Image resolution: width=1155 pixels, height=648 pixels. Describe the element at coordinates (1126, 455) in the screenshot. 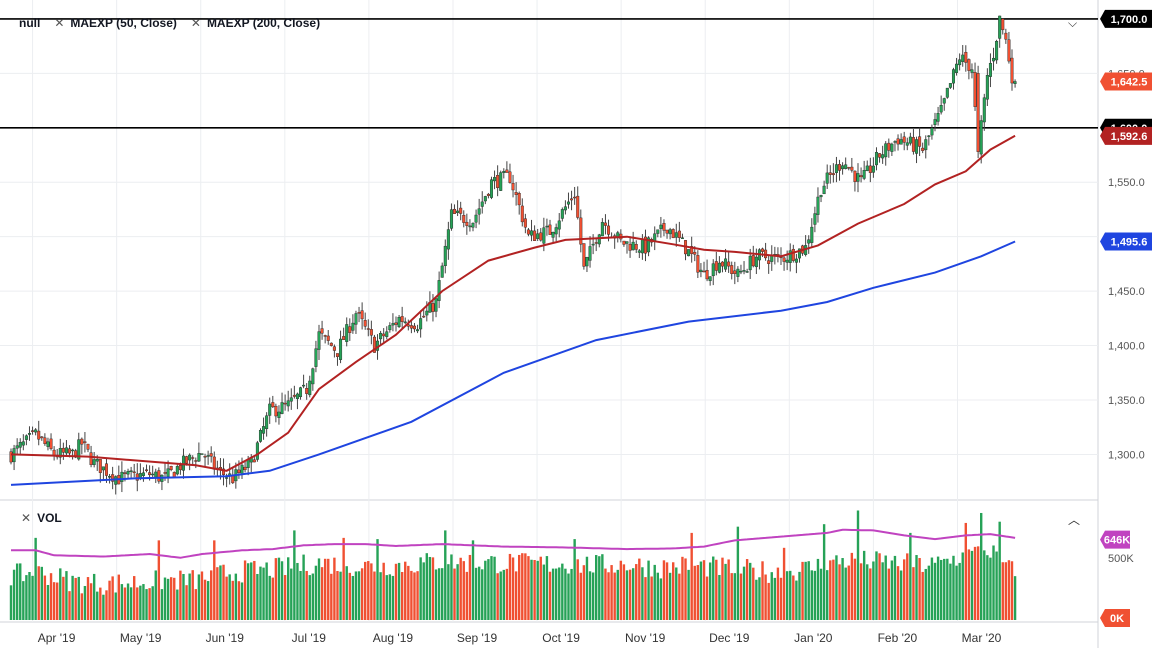

I see `y-tick-label: 1,300.0` at that location.